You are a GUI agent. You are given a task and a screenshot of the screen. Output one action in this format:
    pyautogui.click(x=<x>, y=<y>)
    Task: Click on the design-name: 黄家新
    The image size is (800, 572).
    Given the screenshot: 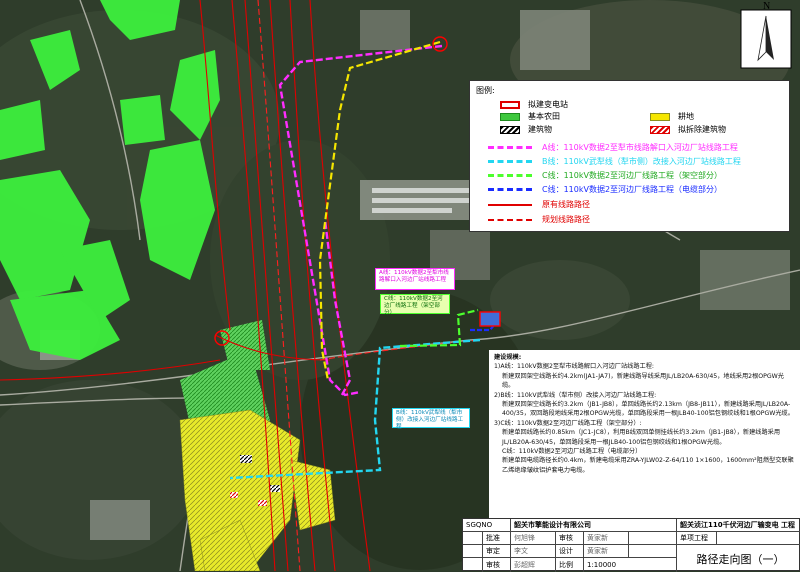 What is the action you would take?
    pyautogui.click(x=606, y=551)
    